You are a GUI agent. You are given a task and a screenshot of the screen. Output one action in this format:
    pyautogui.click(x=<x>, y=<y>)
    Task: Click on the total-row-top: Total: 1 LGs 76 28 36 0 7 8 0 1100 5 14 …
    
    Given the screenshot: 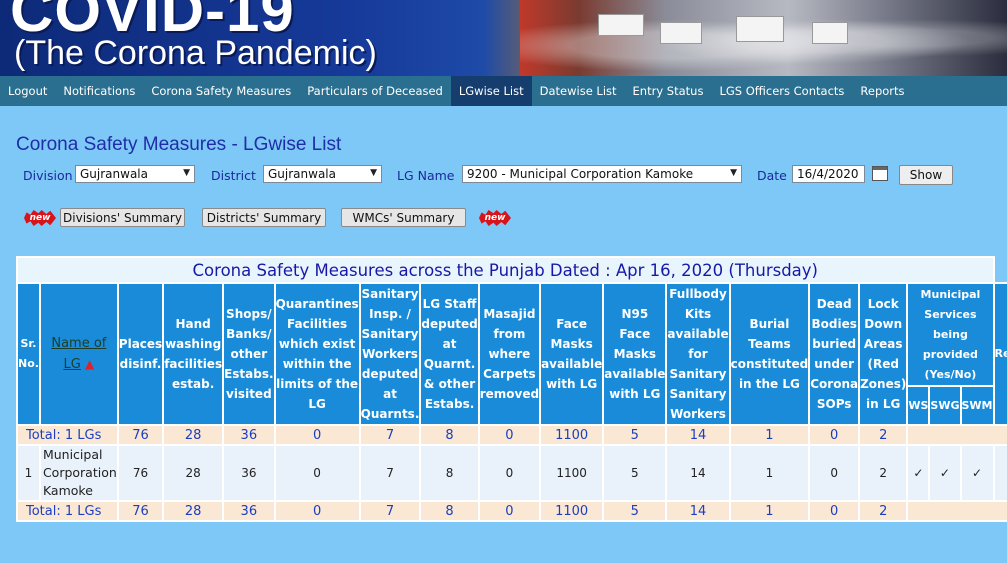 What is the action you would take?
    pyautogui.click(x=511, y=435)
    